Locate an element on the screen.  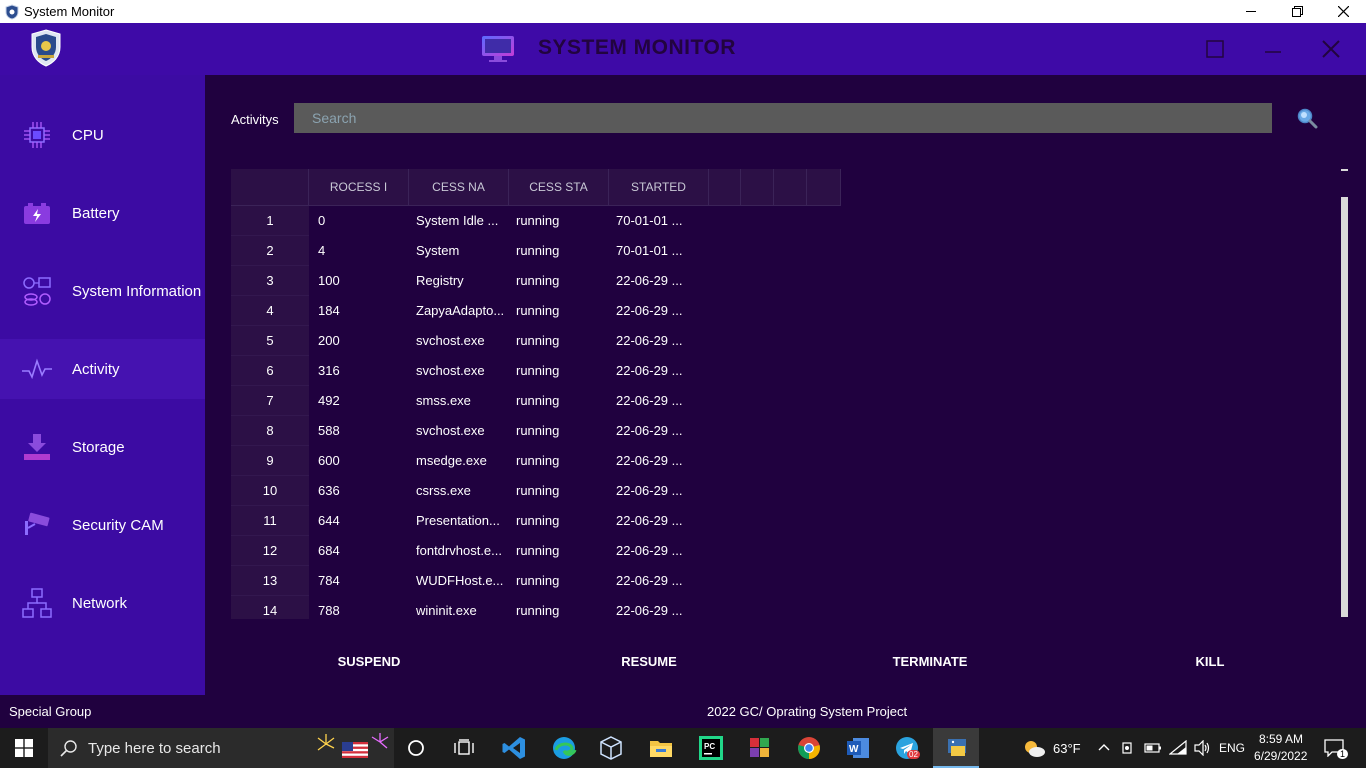
taskbar-app-word: W is located at coordinates (858, 748).